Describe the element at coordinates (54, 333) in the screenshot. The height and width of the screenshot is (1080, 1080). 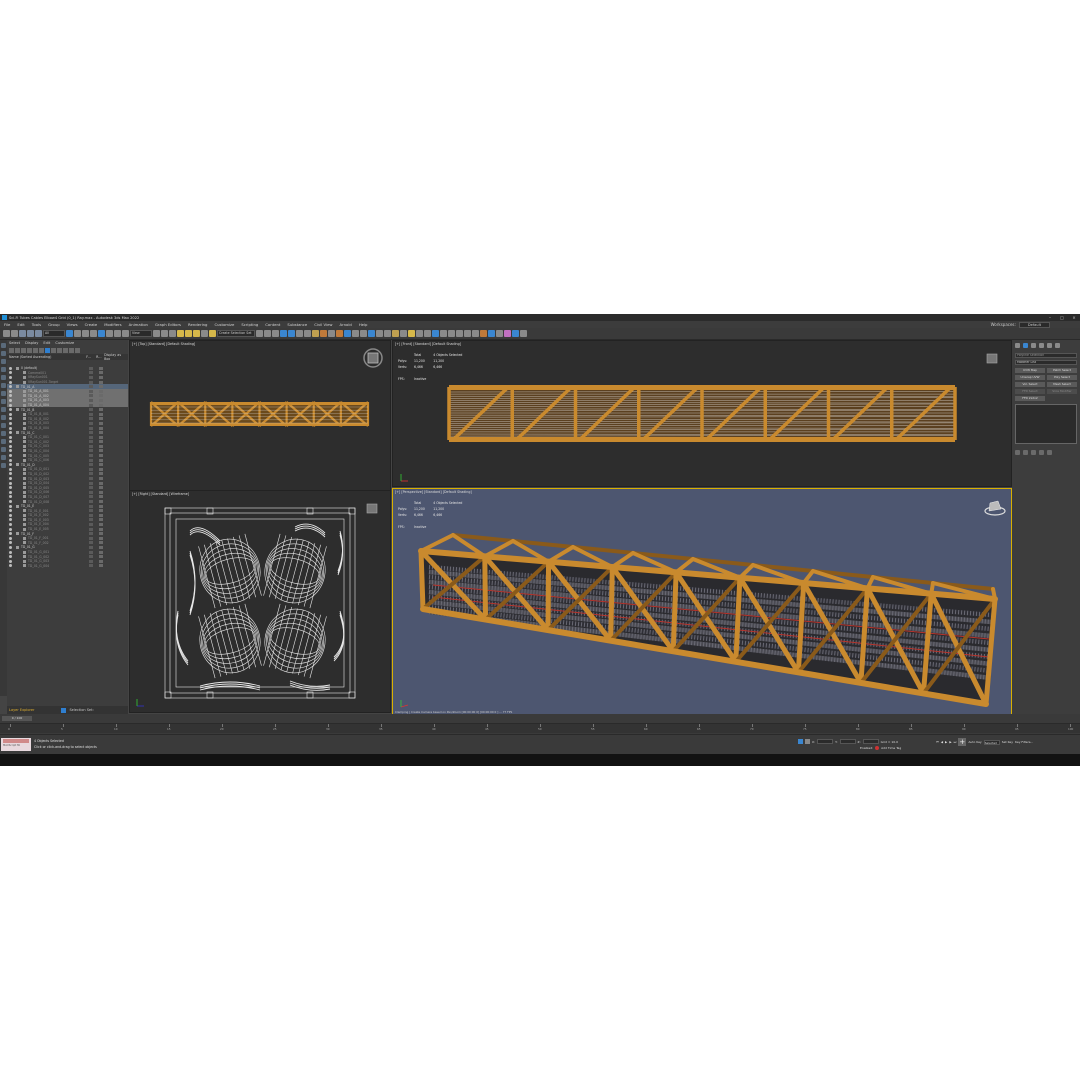
I see `selection-filter-dropdown: All` at that location.